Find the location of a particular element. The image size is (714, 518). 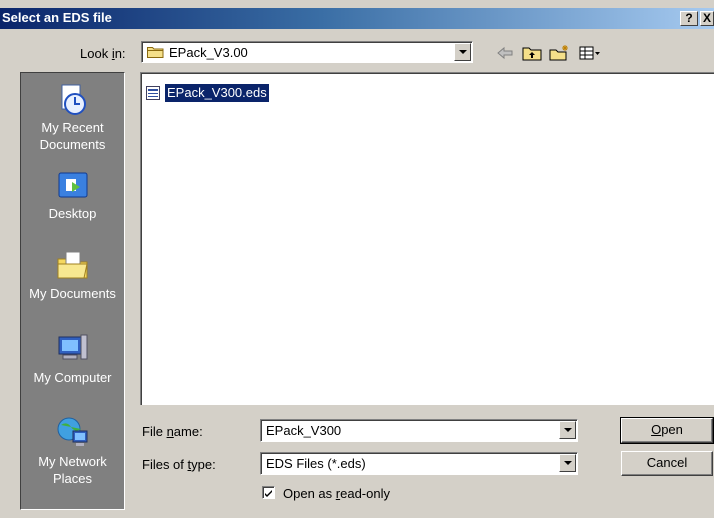

file-type-label-pre: Files of is located at coordinates (165, 464).